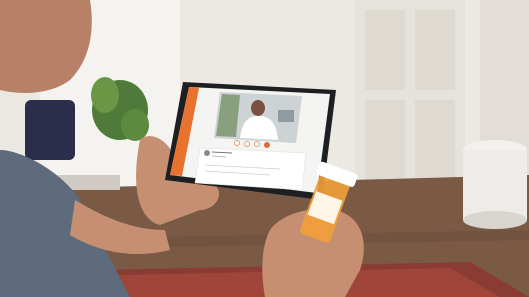 The width and height of the screenshot is (529, 297). Describe the element at coordinates (50, 130) in the screenshot. I see `vase` at that location.